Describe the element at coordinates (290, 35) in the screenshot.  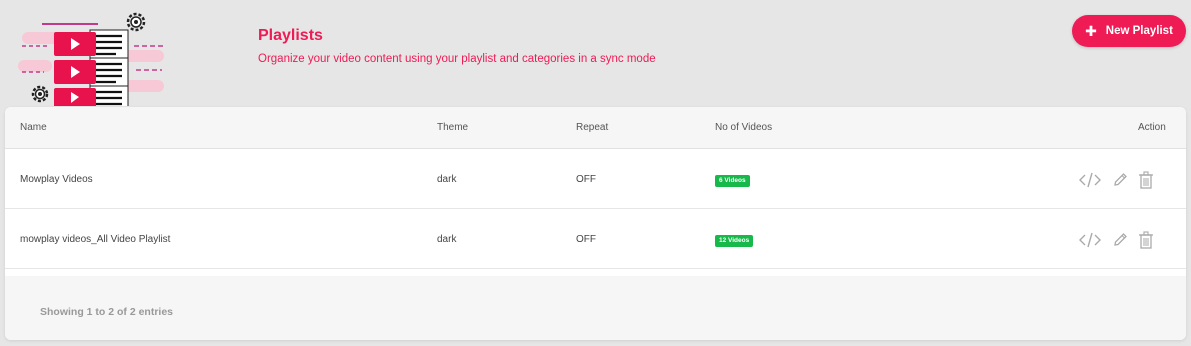
I see `page-title: Playlists` at that location.